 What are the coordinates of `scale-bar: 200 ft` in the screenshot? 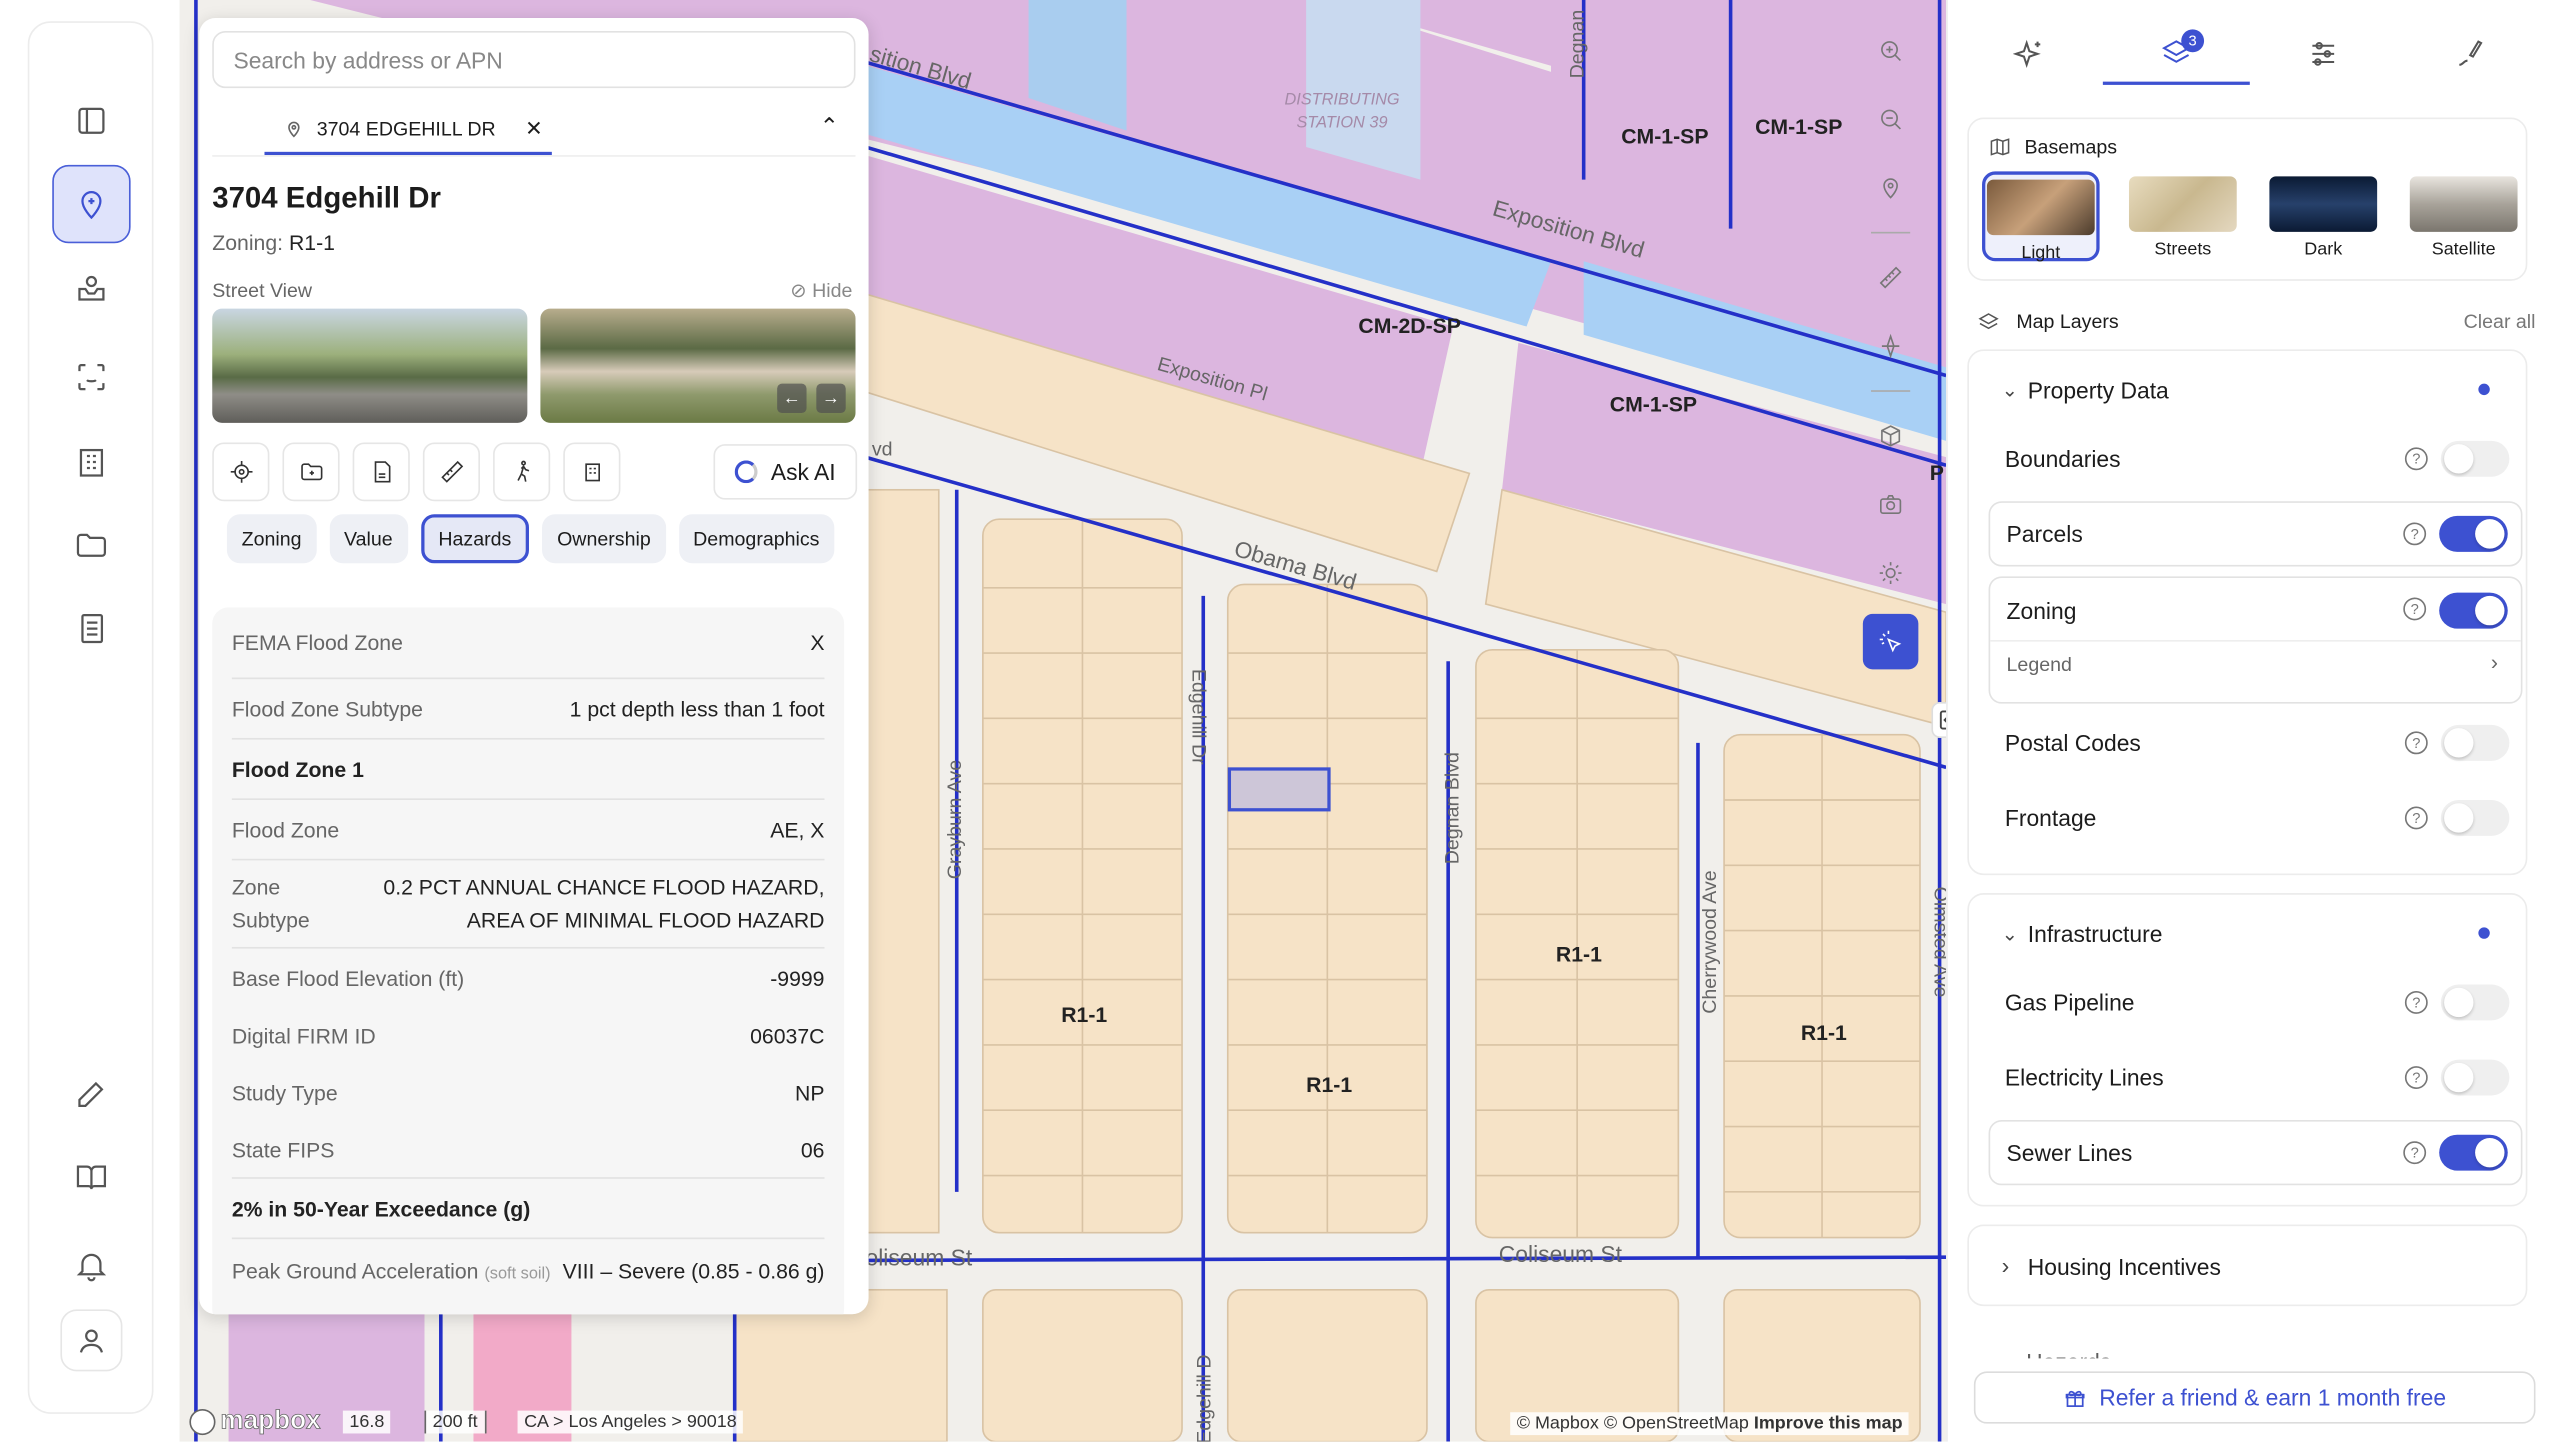 It's located at (455, 1422).